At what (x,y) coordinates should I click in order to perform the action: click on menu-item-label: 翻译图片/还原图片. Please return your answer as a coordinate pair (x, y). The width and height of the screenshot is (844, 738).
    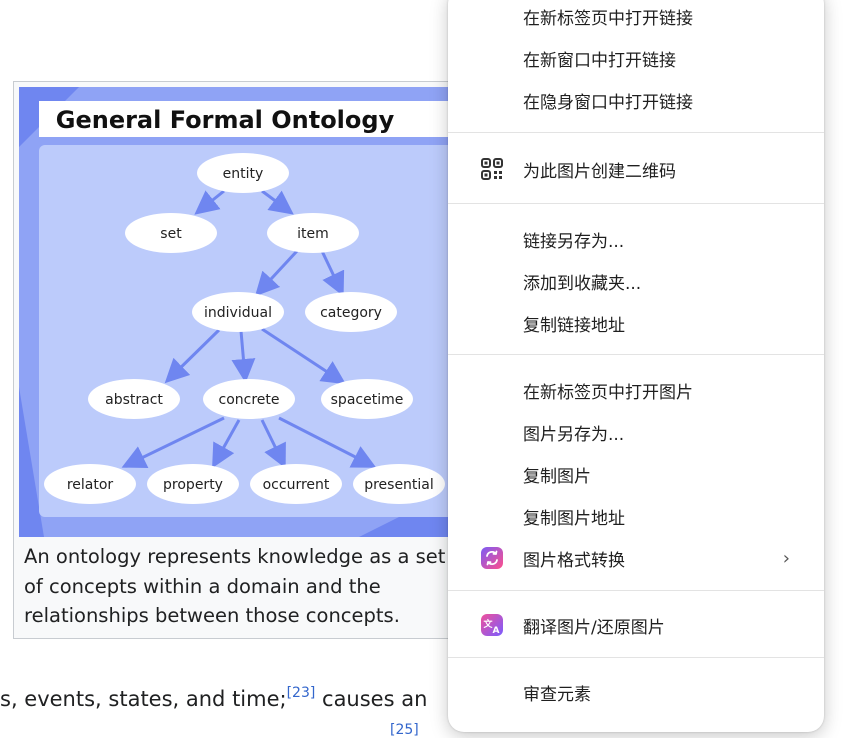
    Looking at the image, I should click on (594, 627).